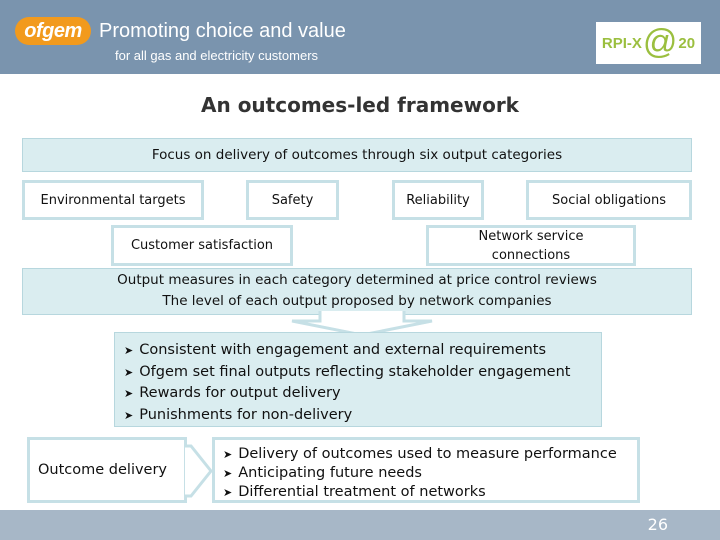 This screenshot has height=540, width=720. Describe the element at coordinates (360, 525) in the screenshot. I see `footer-bar: 26` at that location.